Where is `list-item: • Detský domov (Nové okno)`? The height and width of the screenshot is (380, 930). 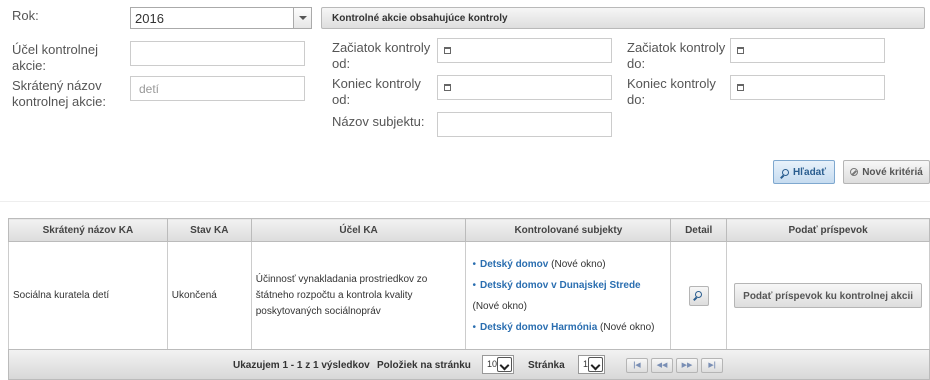 list-item: • Detský domov (Nové okno) is located at coordinates (539, 264).